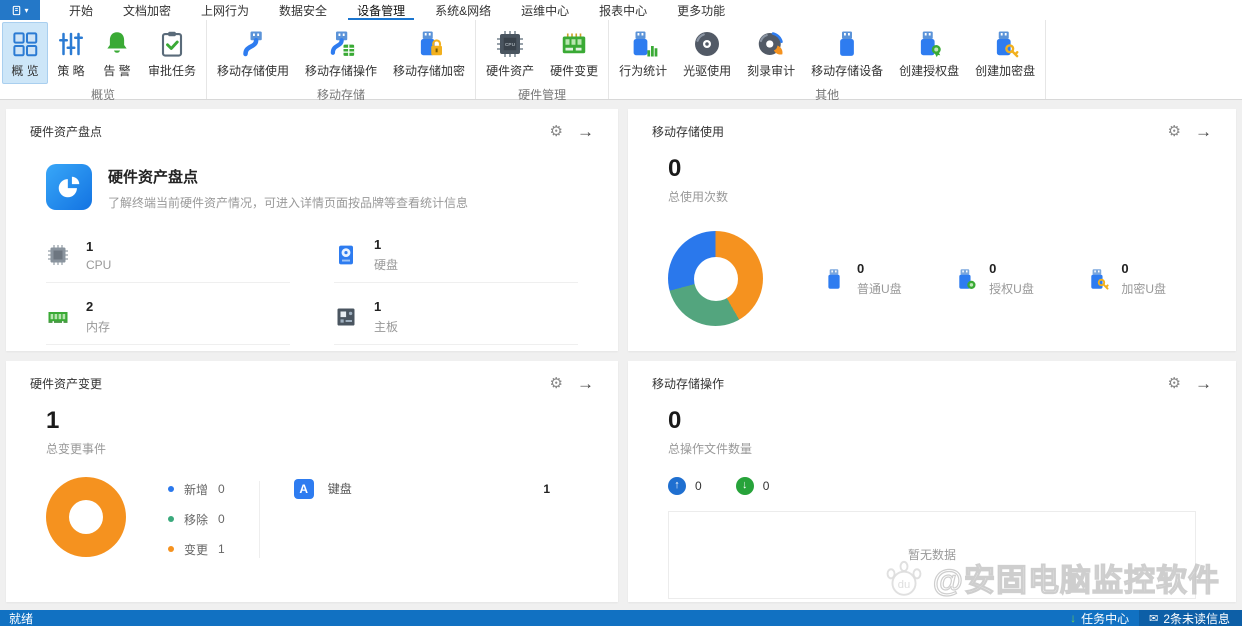  What do you see at coordinates (770, 43) in the screenshot?
I see `cd-burn-icon` at bounding box center [770, 43].